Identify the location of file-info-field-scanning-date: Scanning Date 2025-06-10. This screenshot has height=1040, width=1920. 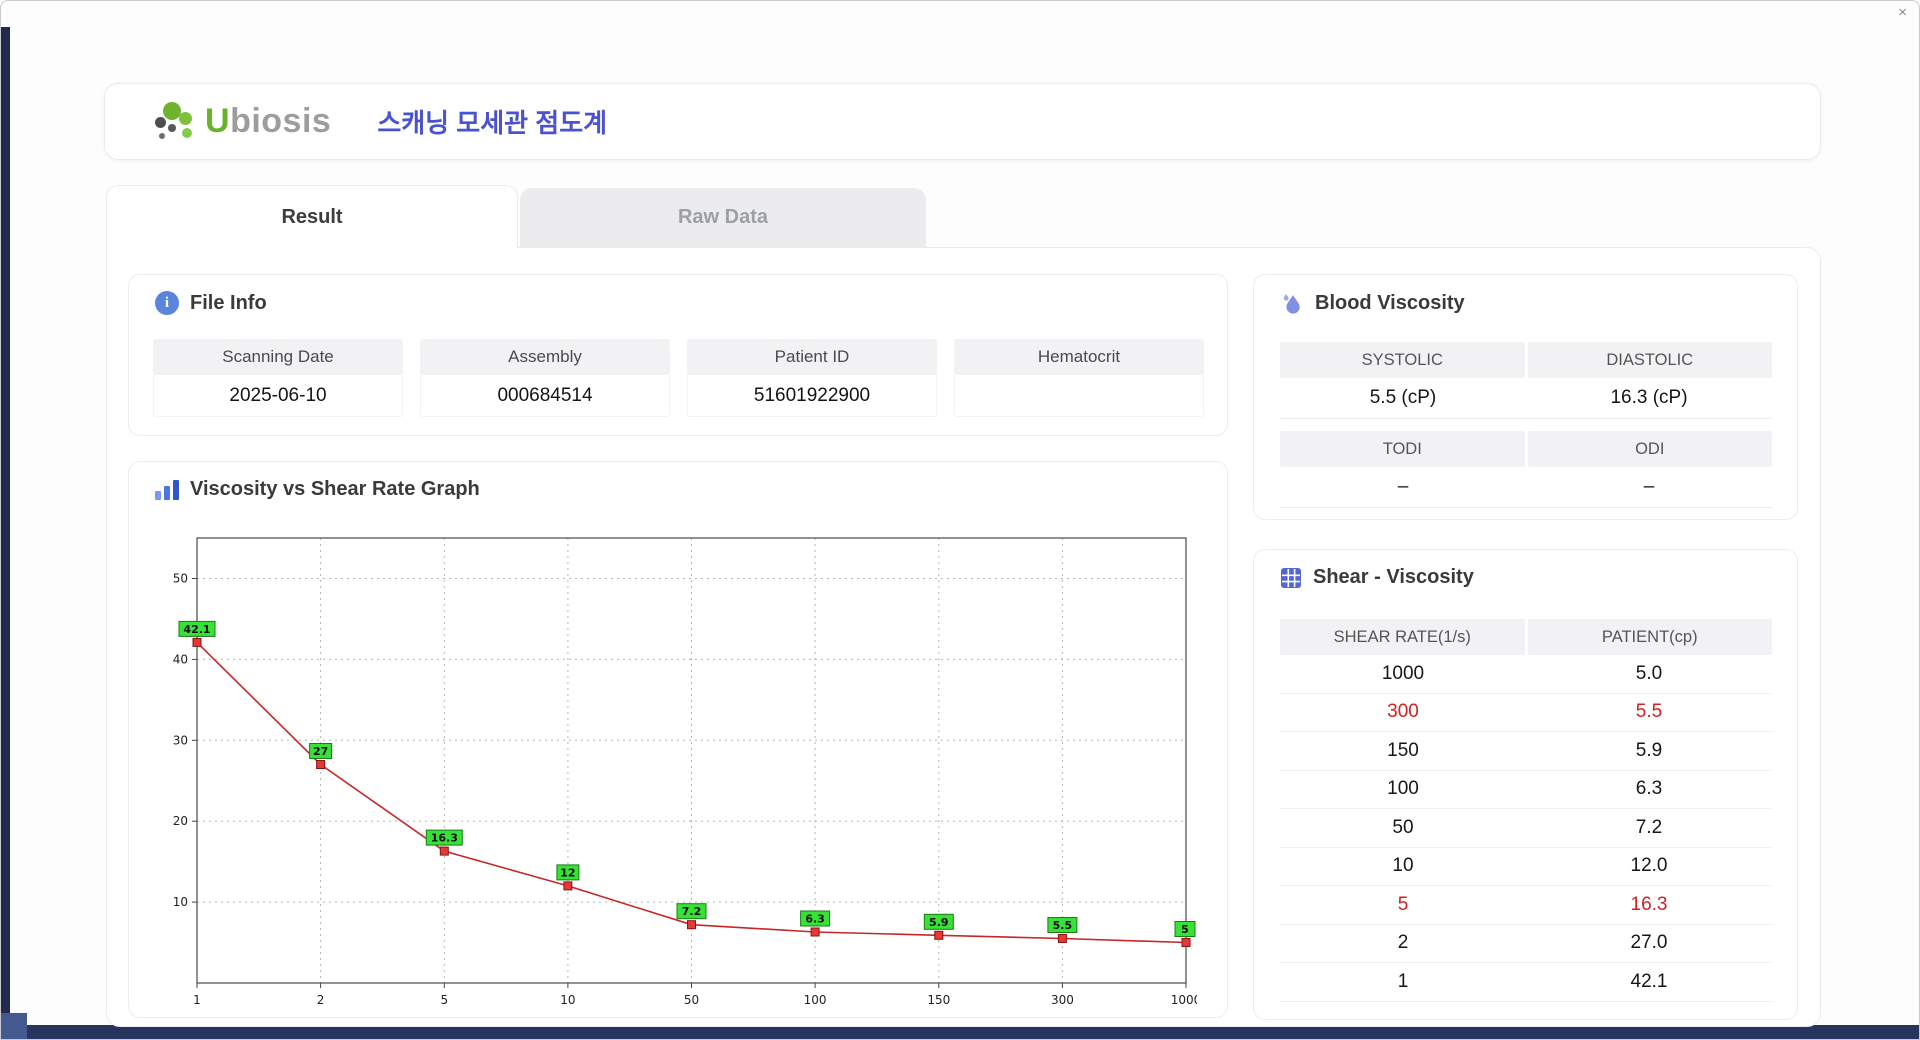
(278, 378).